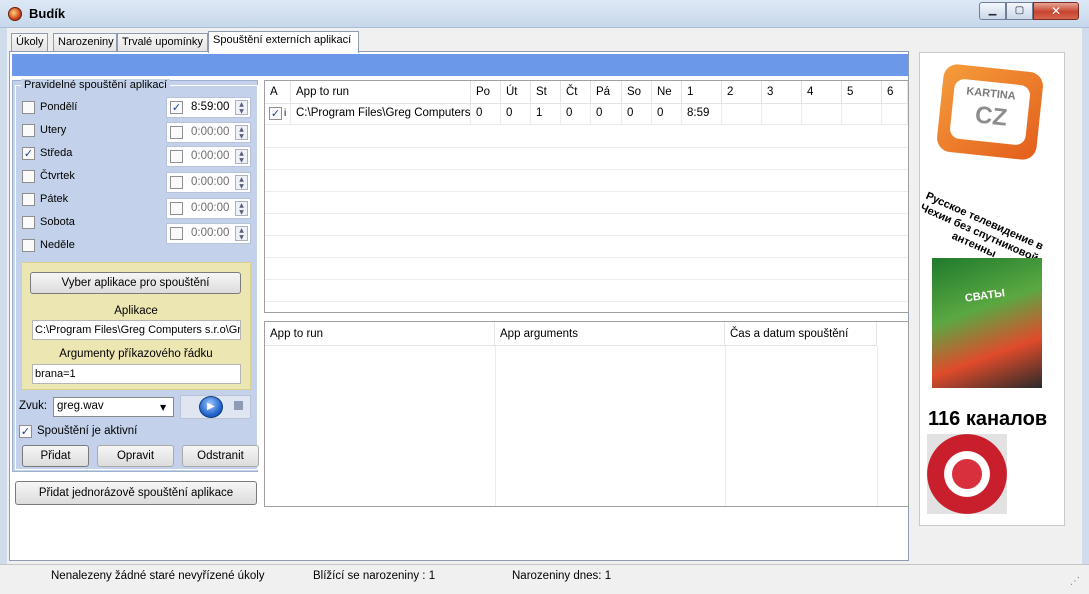 The image size is (1089, 594). Describe the element at coordinates (136, 493) in the screenshot. I see `add-once-button: Přidat jednorázově spouštění aplikace` at that location.